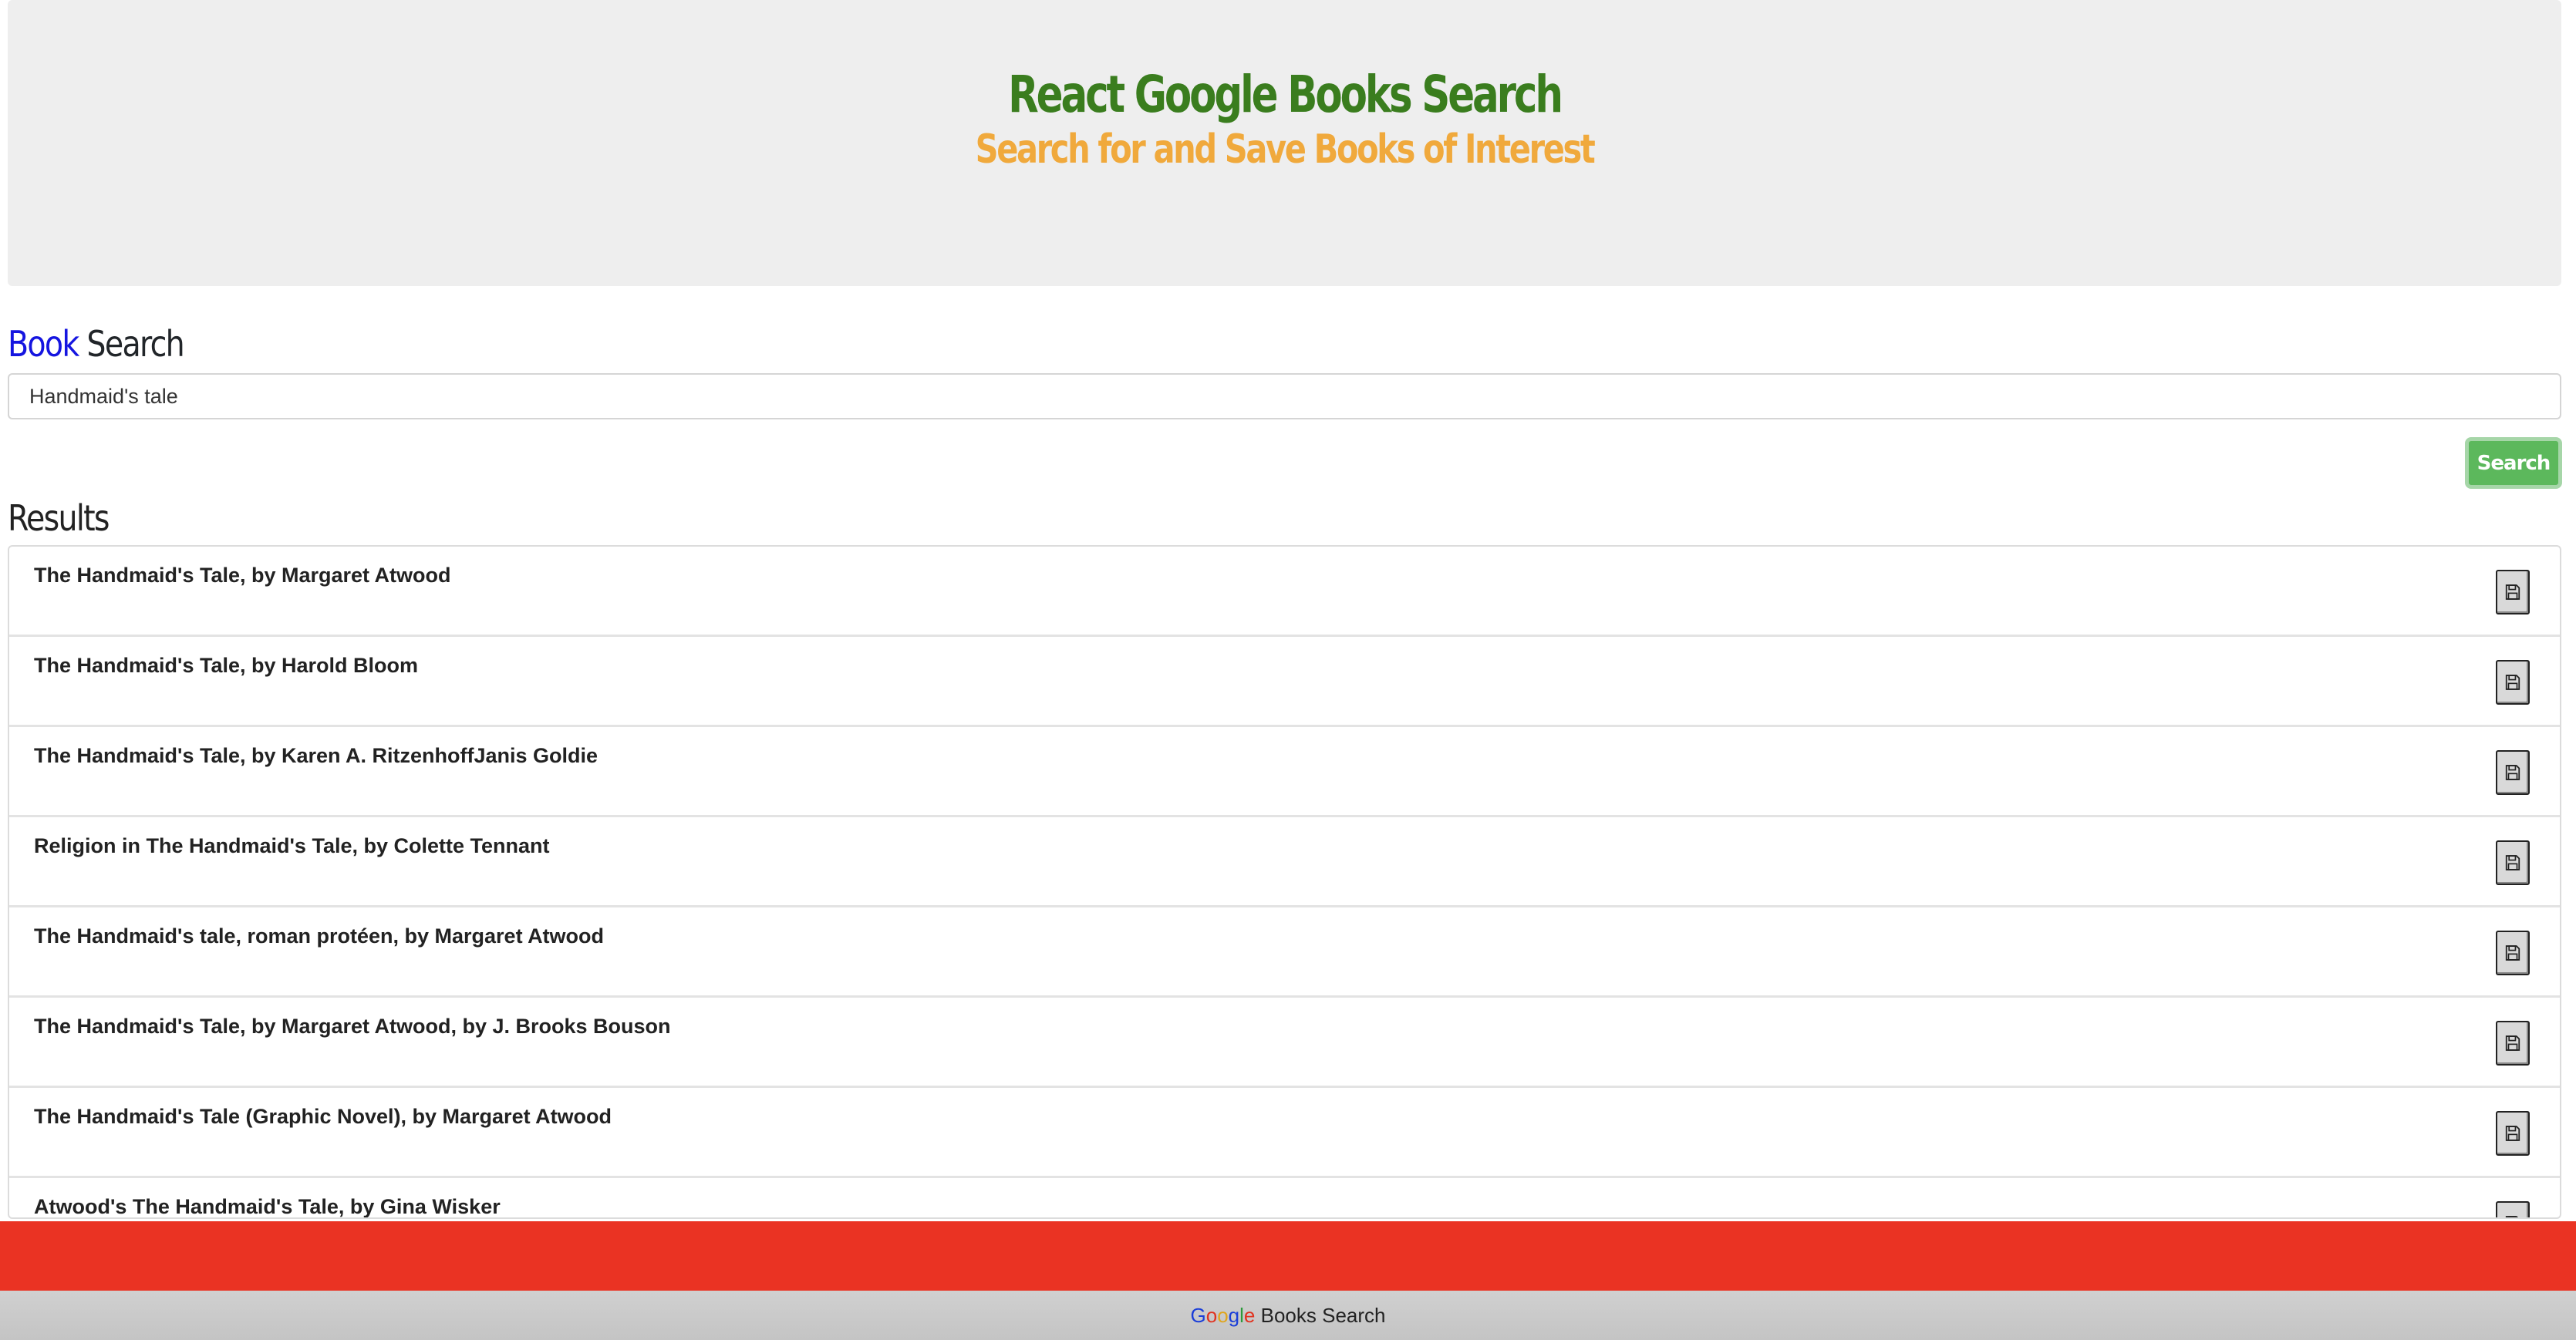  I want to click on footer-label: Books Search, so click(1320, 1315).